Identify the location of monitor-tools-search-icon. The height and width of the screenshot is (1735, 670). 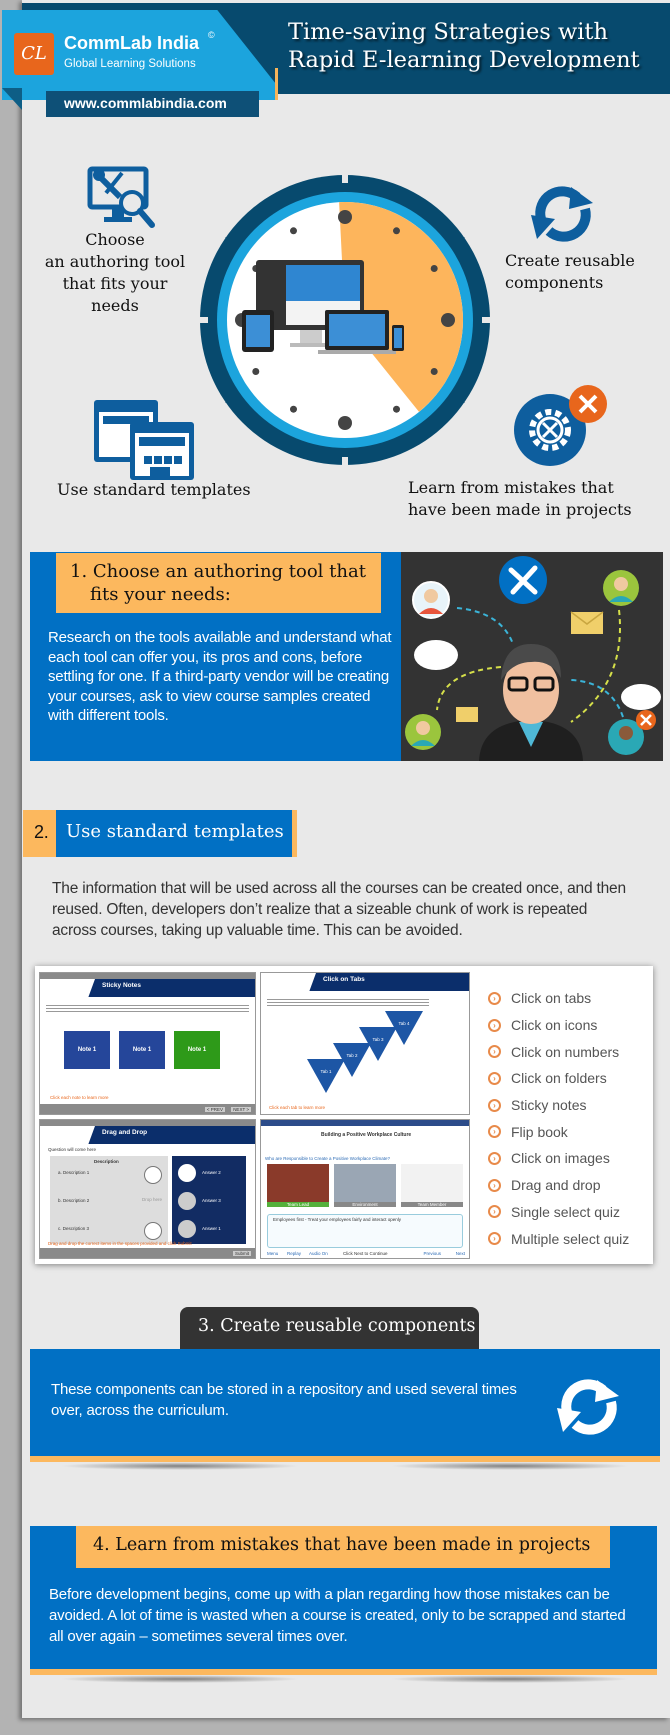
(121, 197).